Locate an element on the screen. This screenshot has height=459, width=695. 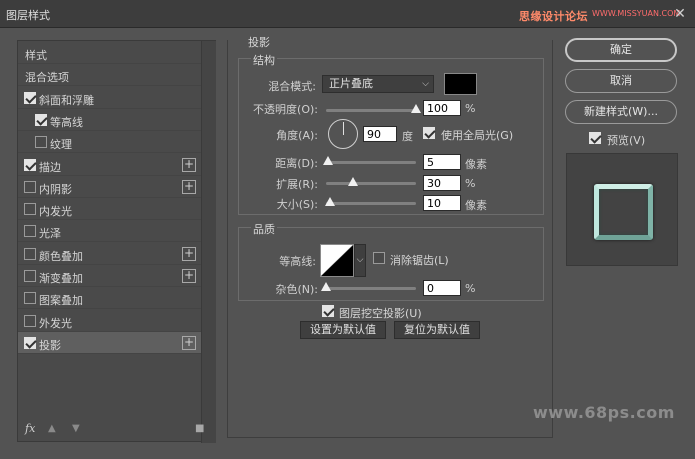
global-light-checkbox is located at coordinates (429, 133).